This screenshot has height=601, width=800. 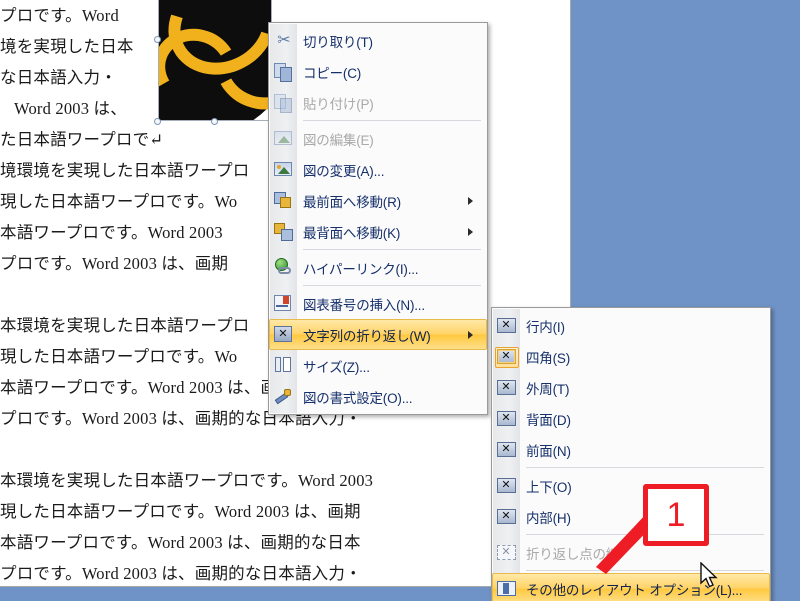 I want to click on menu-item: 図の編集(E), so click(x=378, y=138).